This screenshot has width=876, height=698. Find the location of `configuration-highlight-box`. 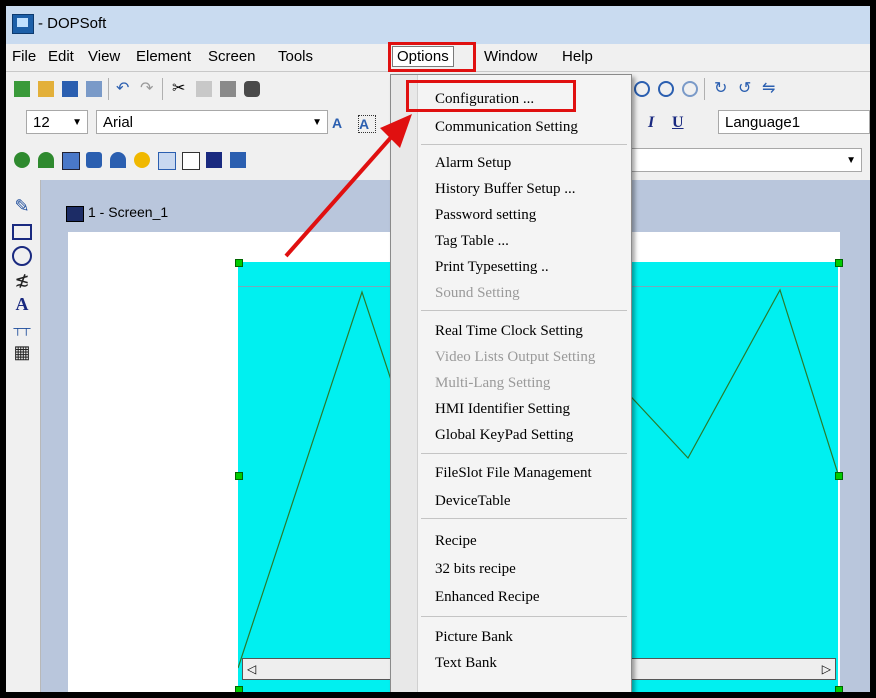

configuration-highlight-box is located at coordinates (491, 96).